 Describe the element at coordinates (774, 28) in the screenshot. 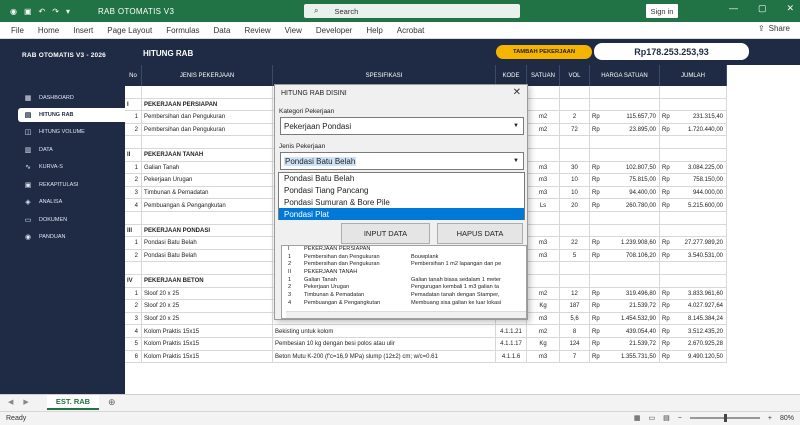

I see `share-button: ⇪ Share` at that location.